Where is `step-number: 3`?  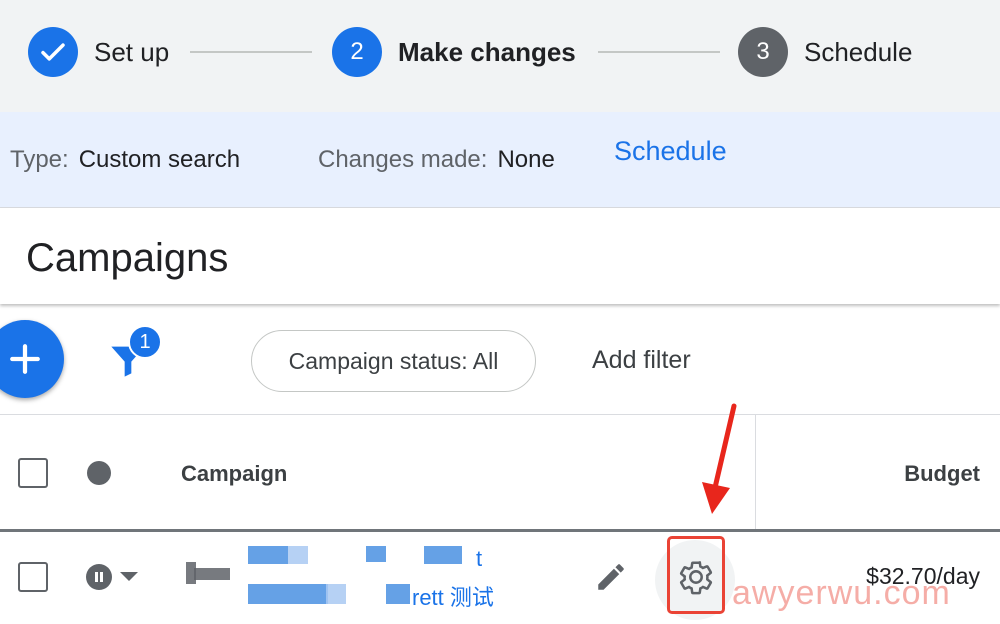 step-number: 3 is located at coordinates (763, 52).